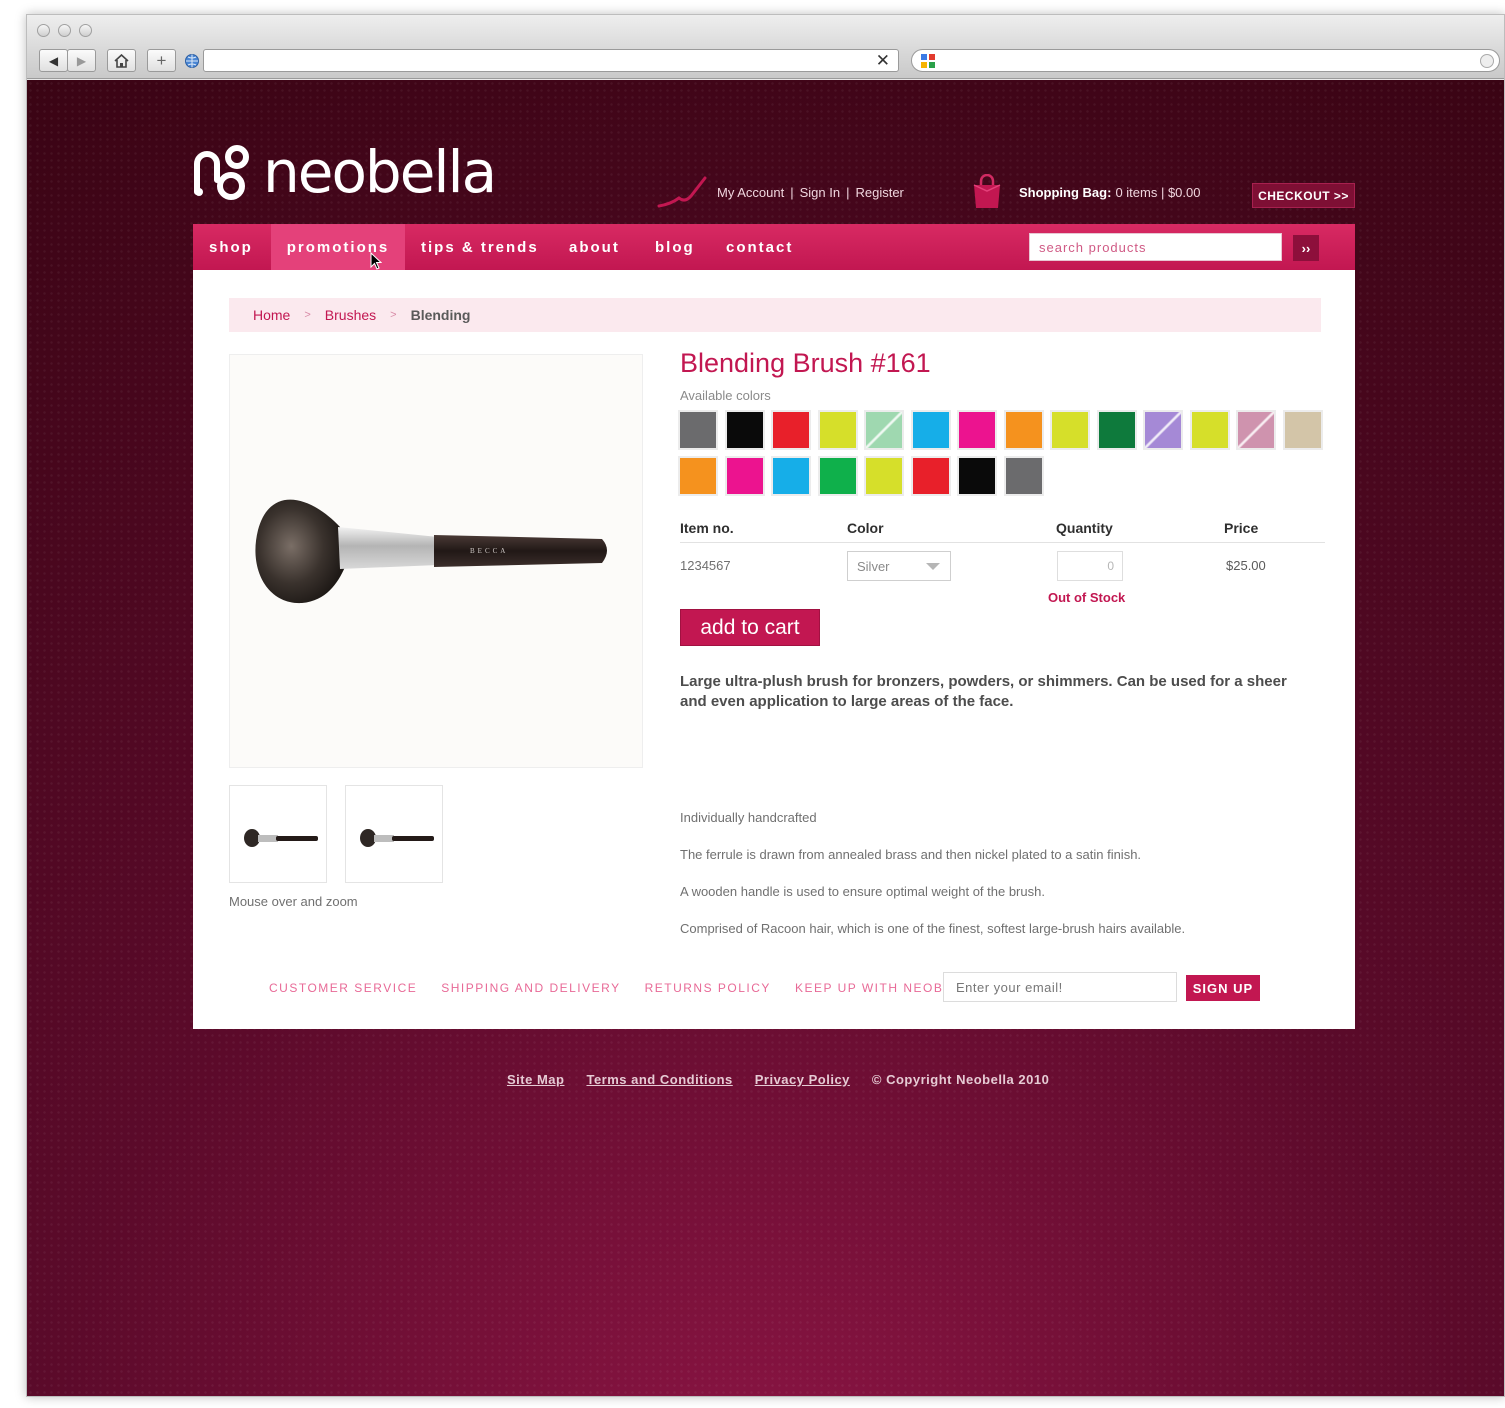 The height and width of the screenshot is (1408, 1505). What do you see at coordinates (883, 61) in the screenshot?
I see `stop-loading-icon: ✕` at bounding box center [883, 61].